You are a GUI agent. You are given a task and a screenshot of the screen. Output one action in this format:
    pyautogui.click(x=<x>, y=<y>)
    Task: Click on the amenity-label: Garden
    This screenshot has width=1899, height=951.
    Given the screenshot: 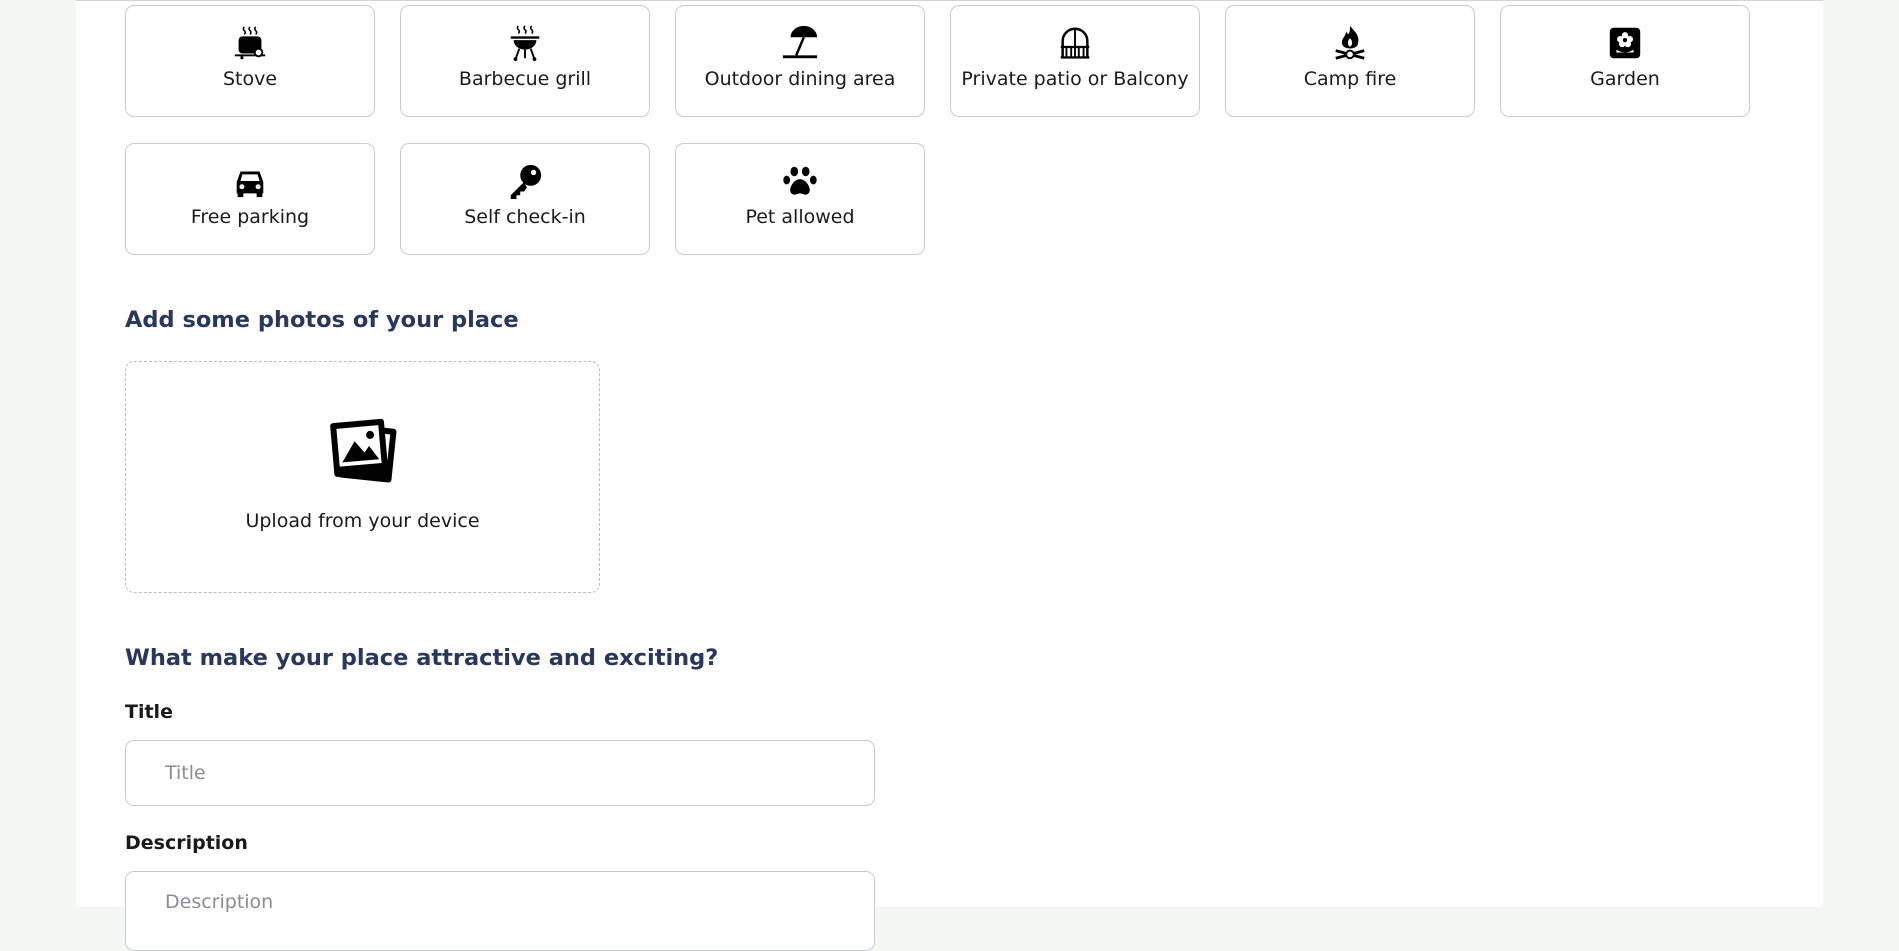 What is the action you would take?
    pyautogui.click(x=1625, y=79)
    